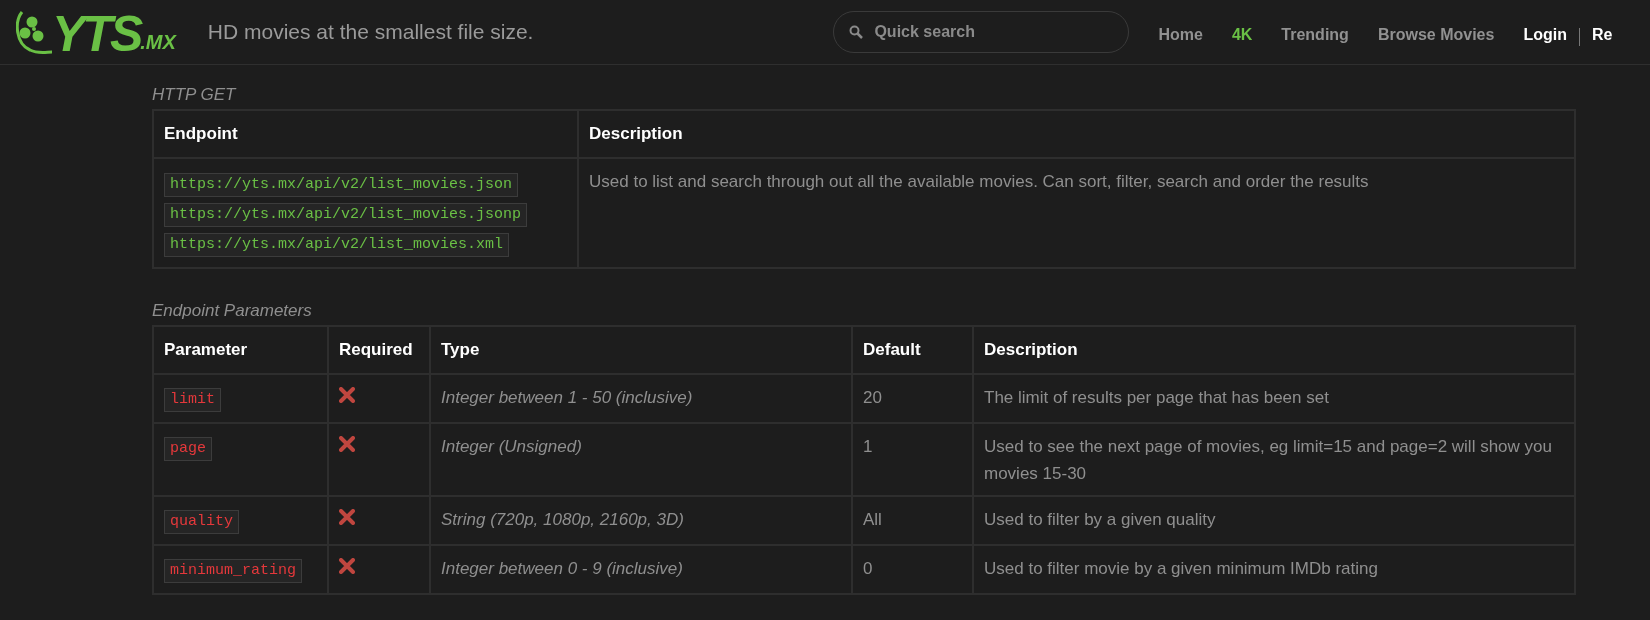 Image resolution: width=1650 pixels, height=620 pixels. I want to click on column-header: Endpoint, so click(365, 134).